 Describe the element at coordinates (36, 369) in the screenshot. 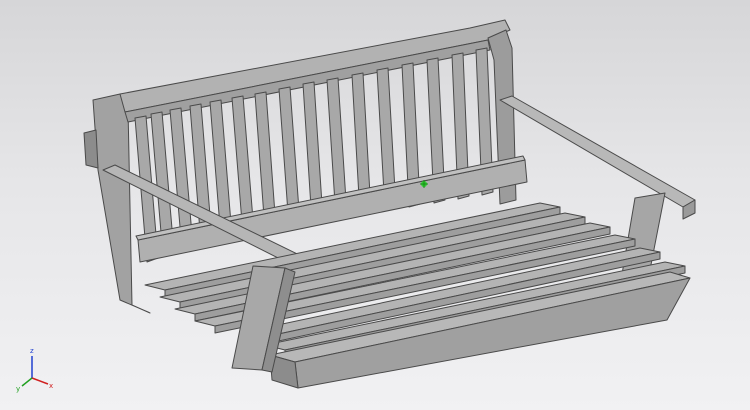

I see `axis-triad: z x y` at that location.